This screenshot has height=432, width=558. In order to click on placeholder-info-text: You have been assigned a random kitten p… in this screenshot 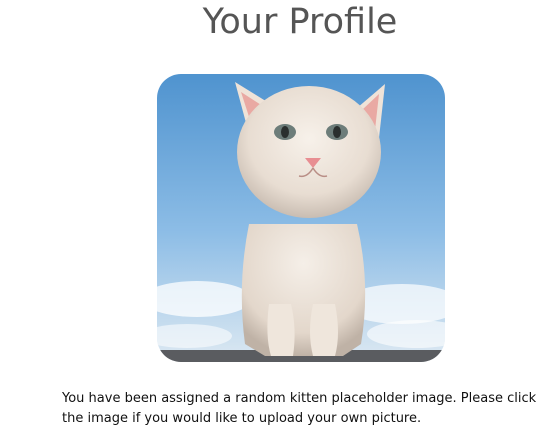, I will do `click(299, 408)`.